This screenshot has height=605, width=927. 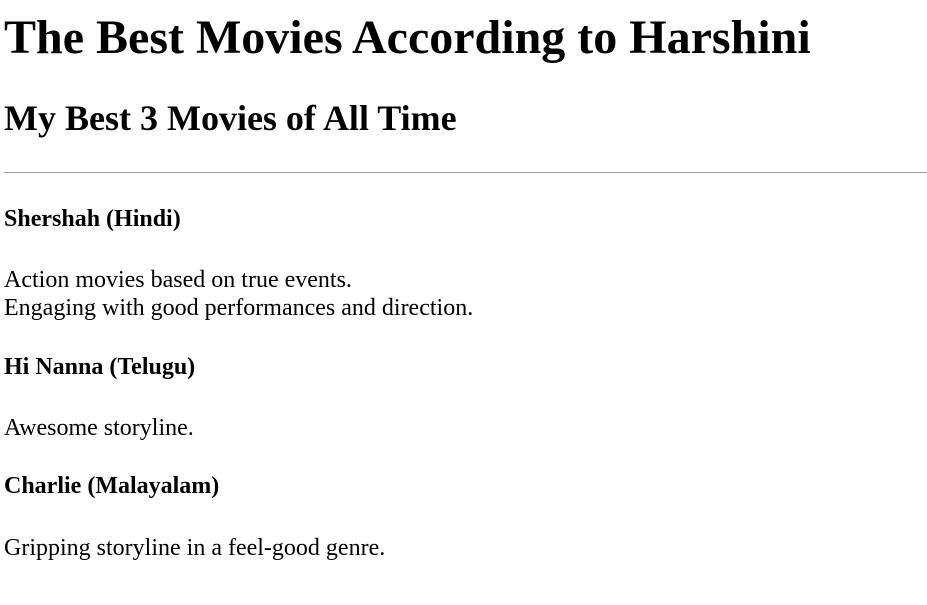 I want to click on movie-description-line: Gripping storyline in a feel-good genre., so click(x=195, y=548).